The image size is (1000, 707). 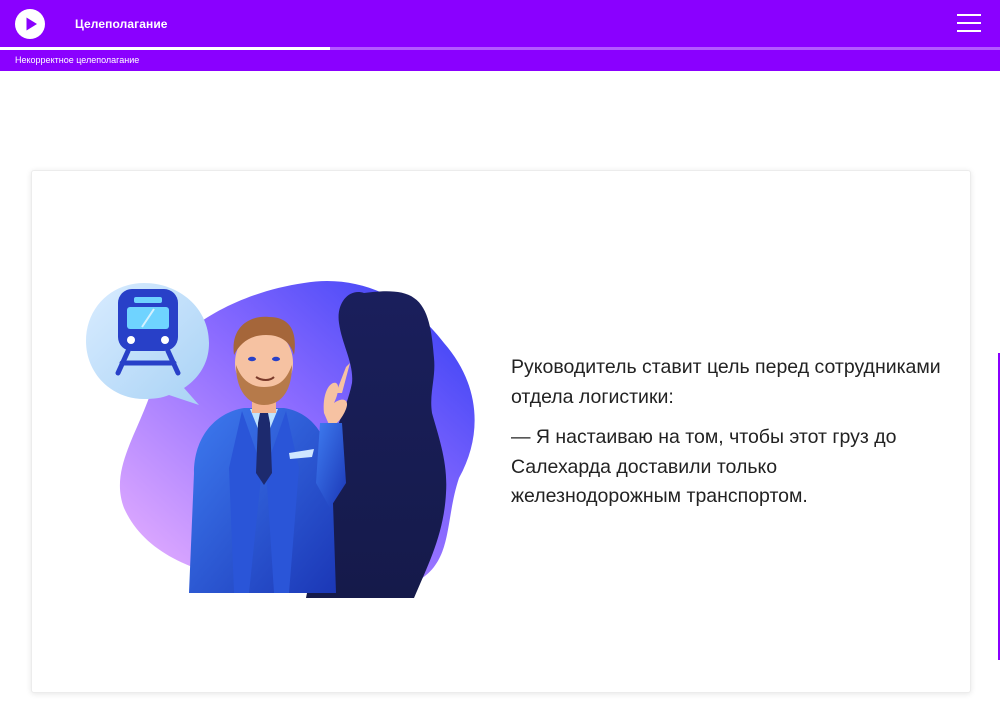 I want to click on play-button, so click(x=30, y=24).